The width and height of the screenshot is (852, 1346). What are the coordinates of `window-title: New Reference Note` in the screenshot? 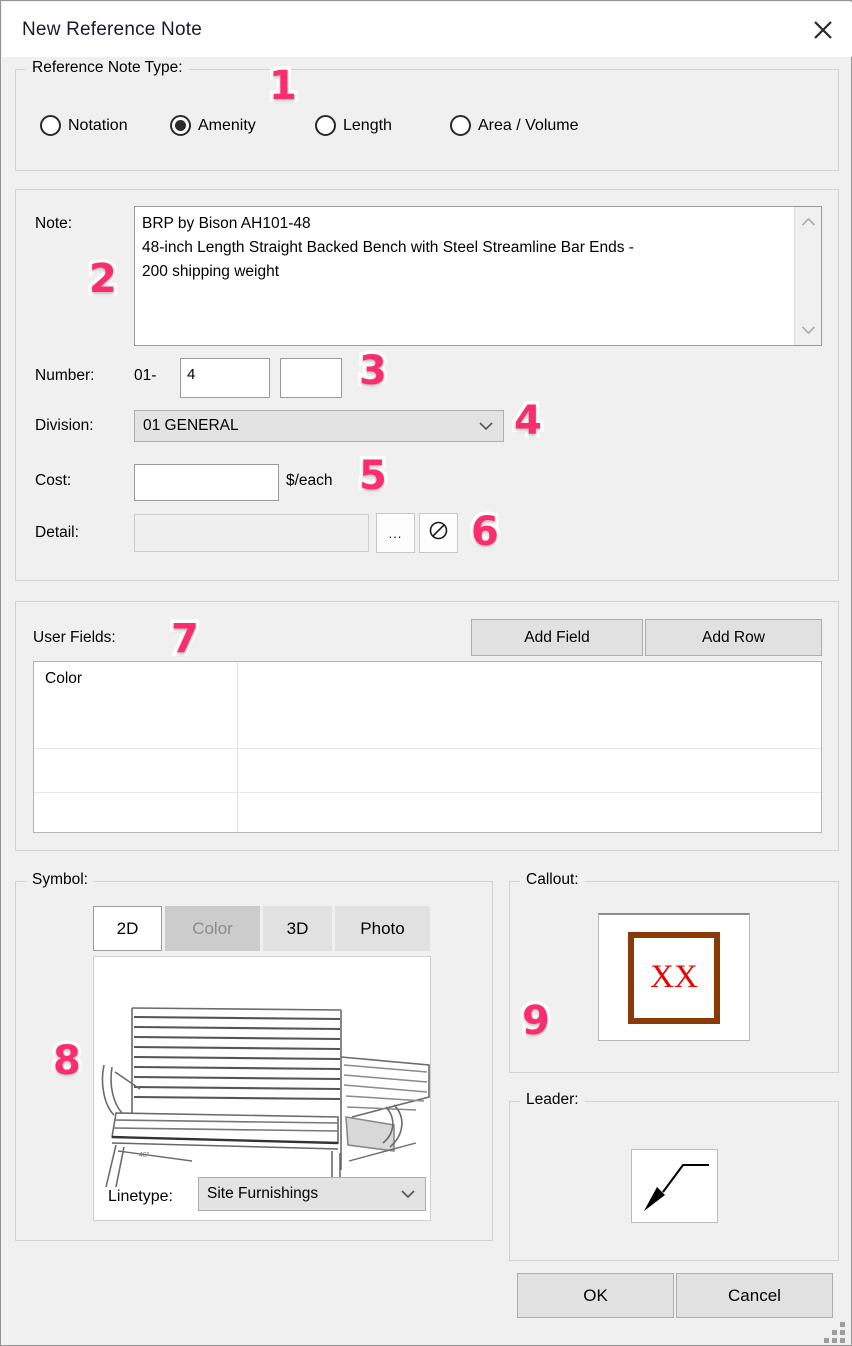 It's located at (112, 29).